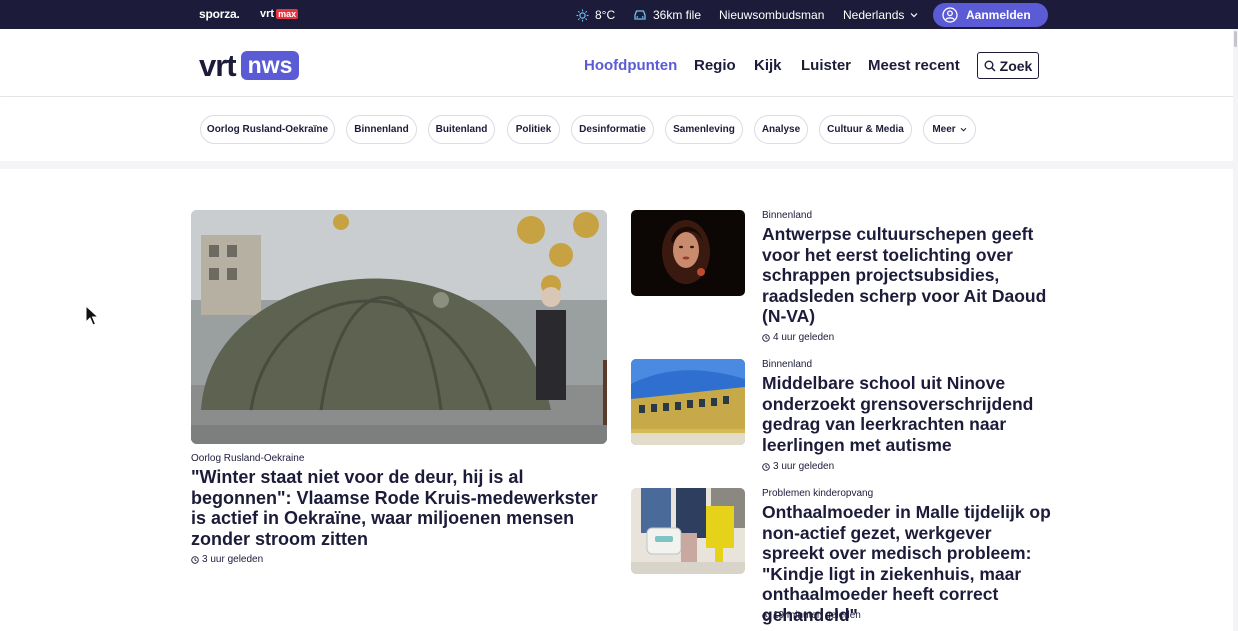 This screenshot has height=631, width=1238. I want to click on article-1-time-label: 4 uur geleden, so click(804, 337).